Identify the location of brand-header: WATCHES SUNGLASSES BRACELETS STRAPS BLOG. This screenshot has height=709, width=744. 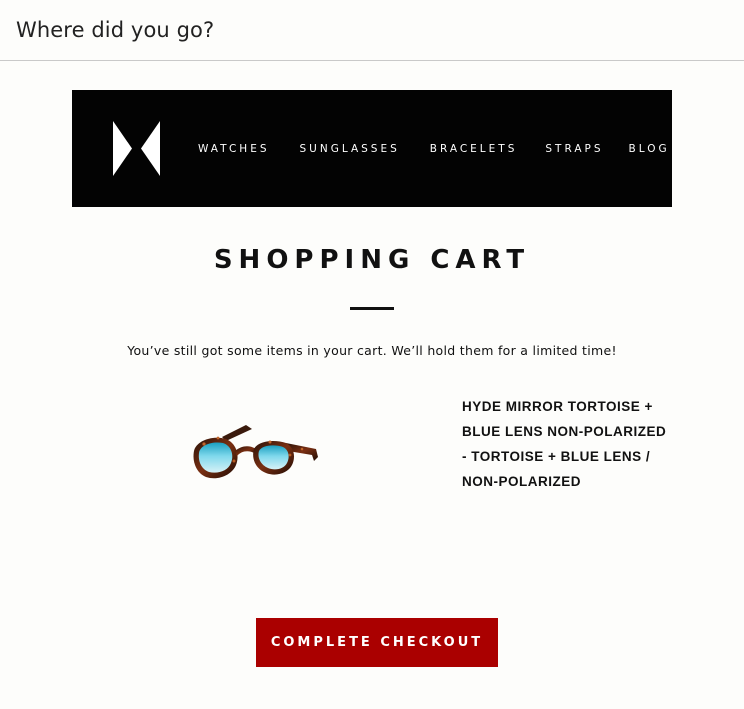
(372, 148).